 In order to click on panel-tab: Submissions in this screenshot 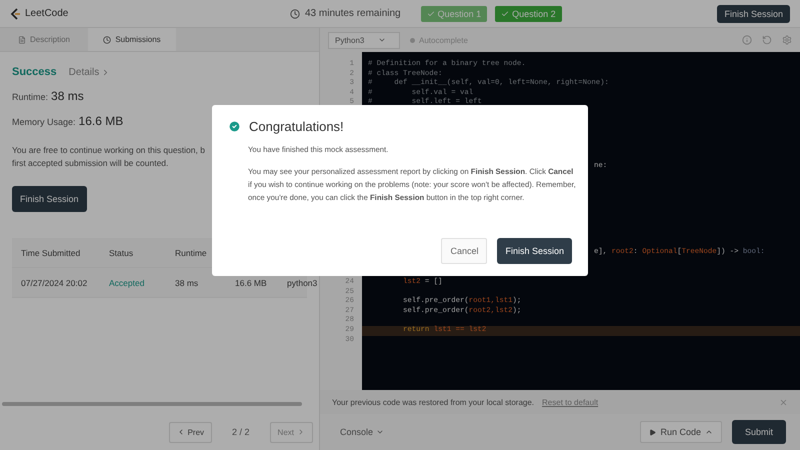, I will do `click(132, 39)`.